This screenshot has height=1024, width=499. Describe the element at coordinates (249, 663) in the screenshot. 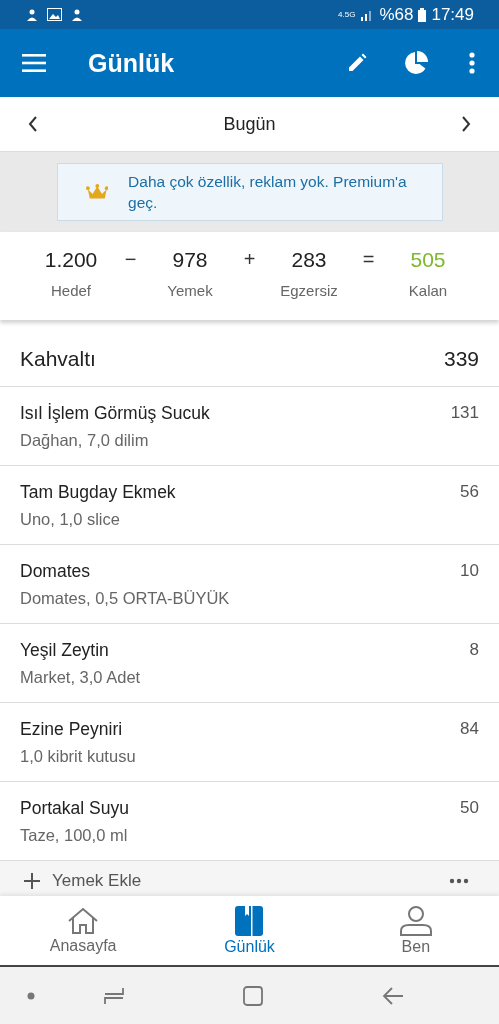

I see `food-entry: Yeşil Zeytin Market, 3,0 Adet 8` at that location.